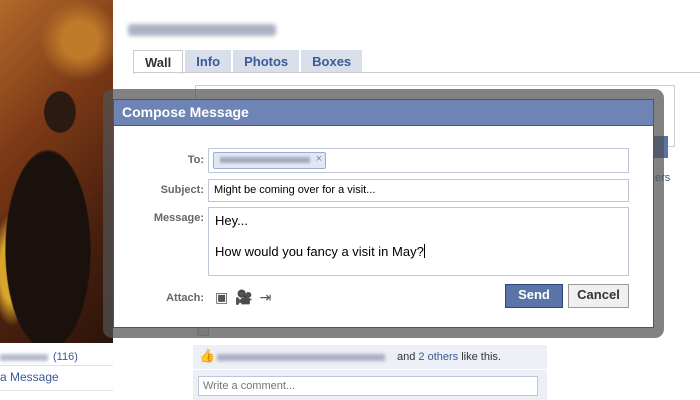  I want to click on dialog-title: Compose Message, so click(383, 112).